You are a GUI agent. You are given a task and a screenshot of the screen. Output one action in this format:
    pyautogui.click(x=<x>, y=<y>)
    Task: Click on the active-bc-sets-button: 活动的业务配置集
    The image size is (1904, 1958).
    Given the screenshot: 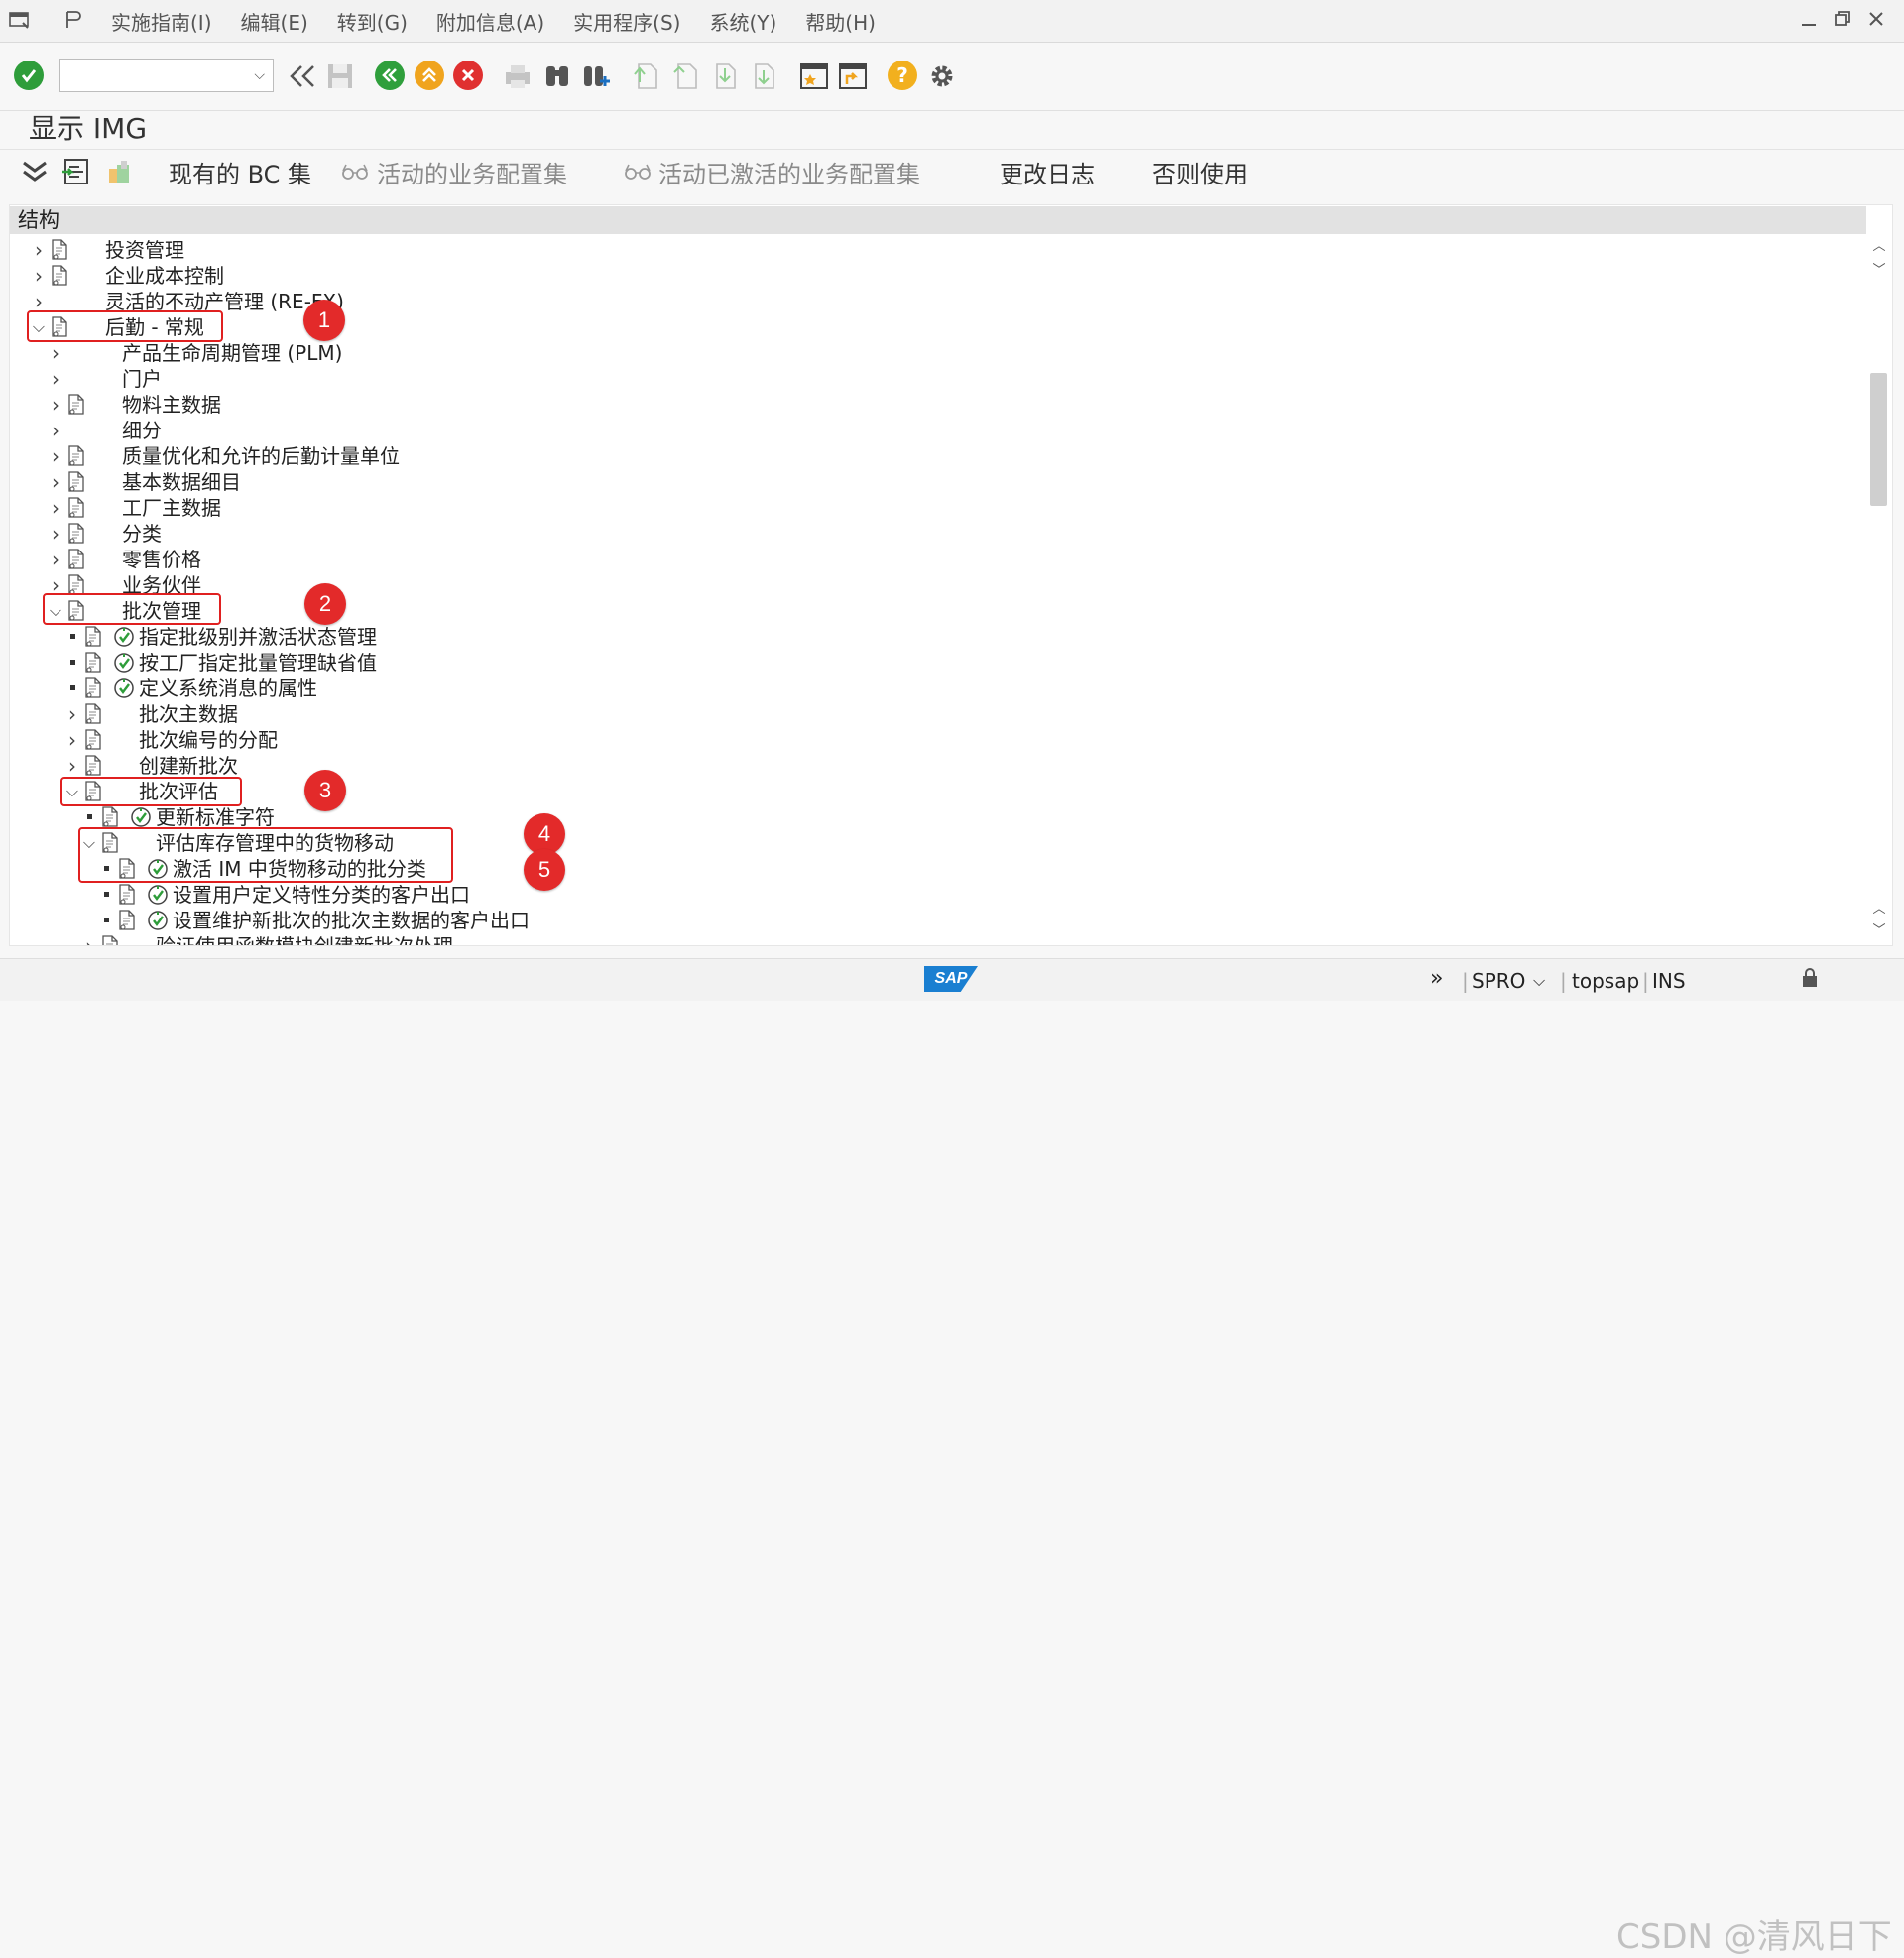 What is the action you would take?
    pyautogui.click(x=472, y=172)
    